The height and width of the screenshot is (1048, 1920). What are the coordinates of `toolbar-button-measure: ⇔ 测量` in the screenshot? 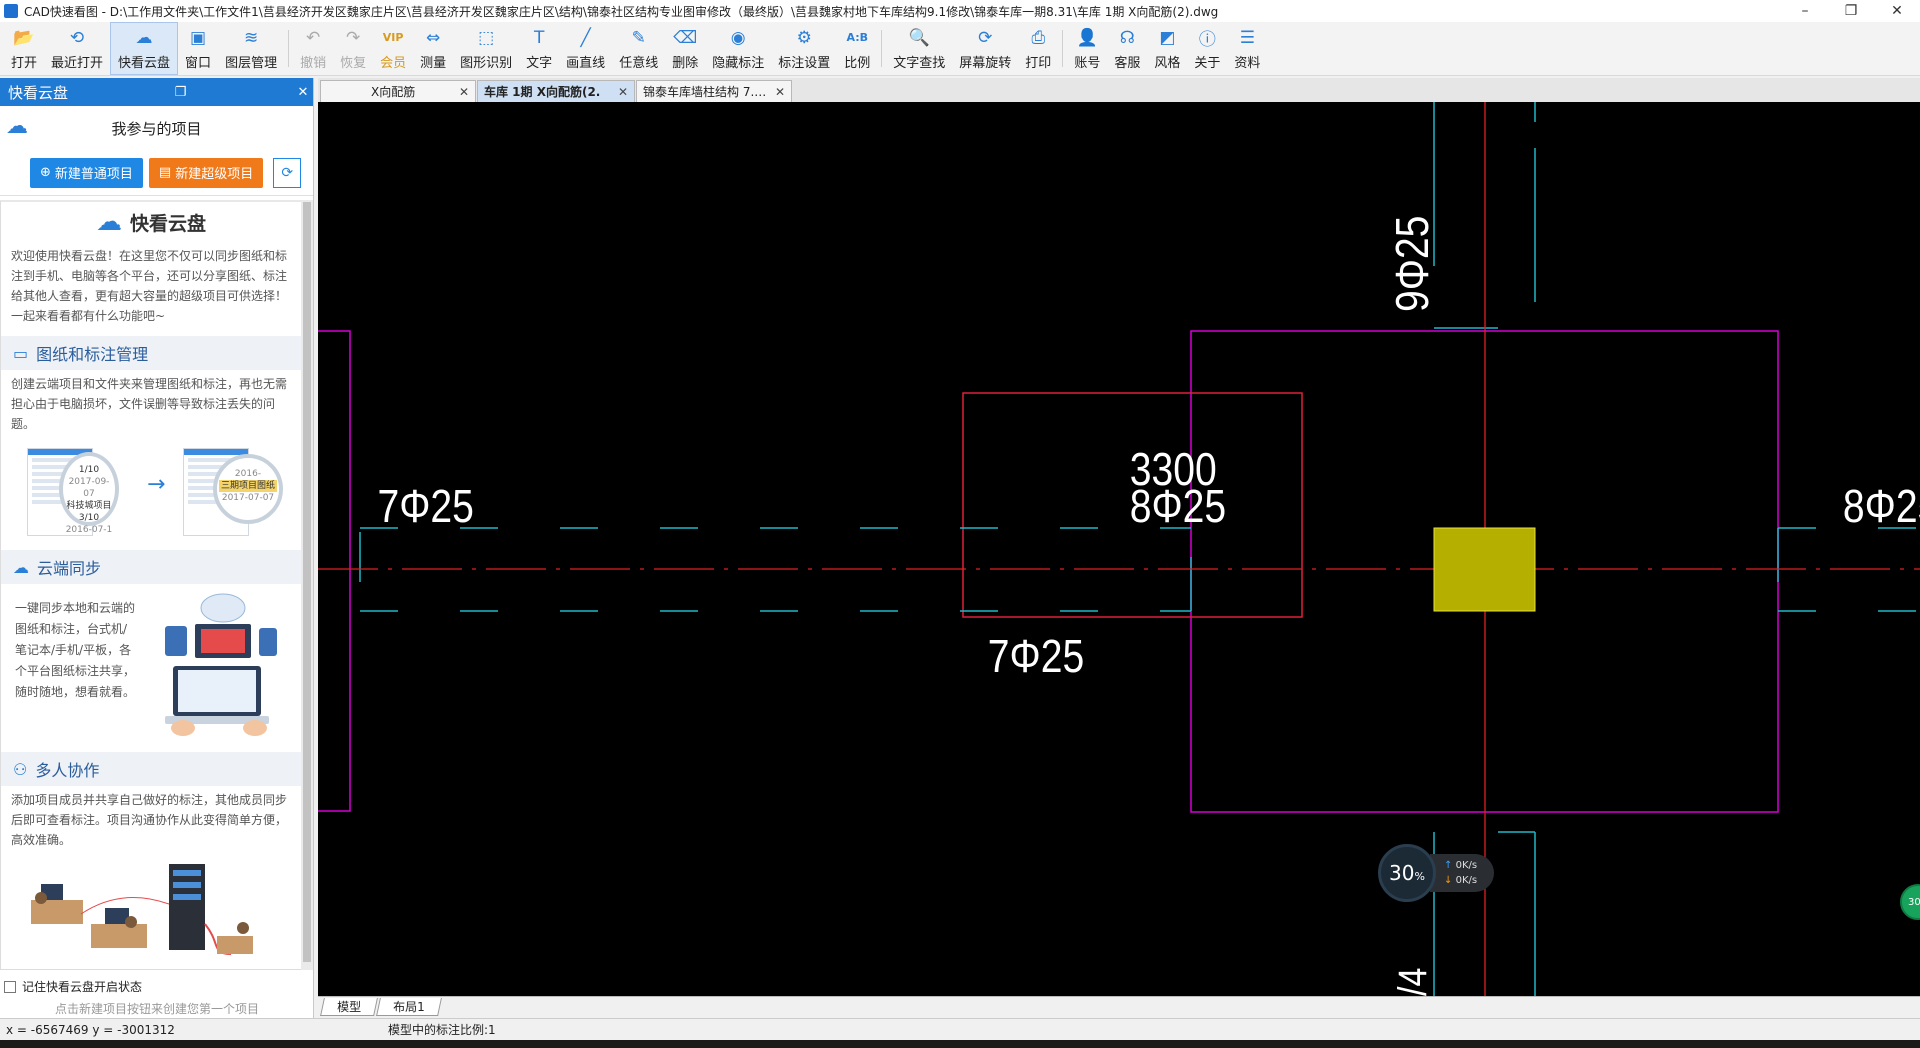 It's located at (433, 48).